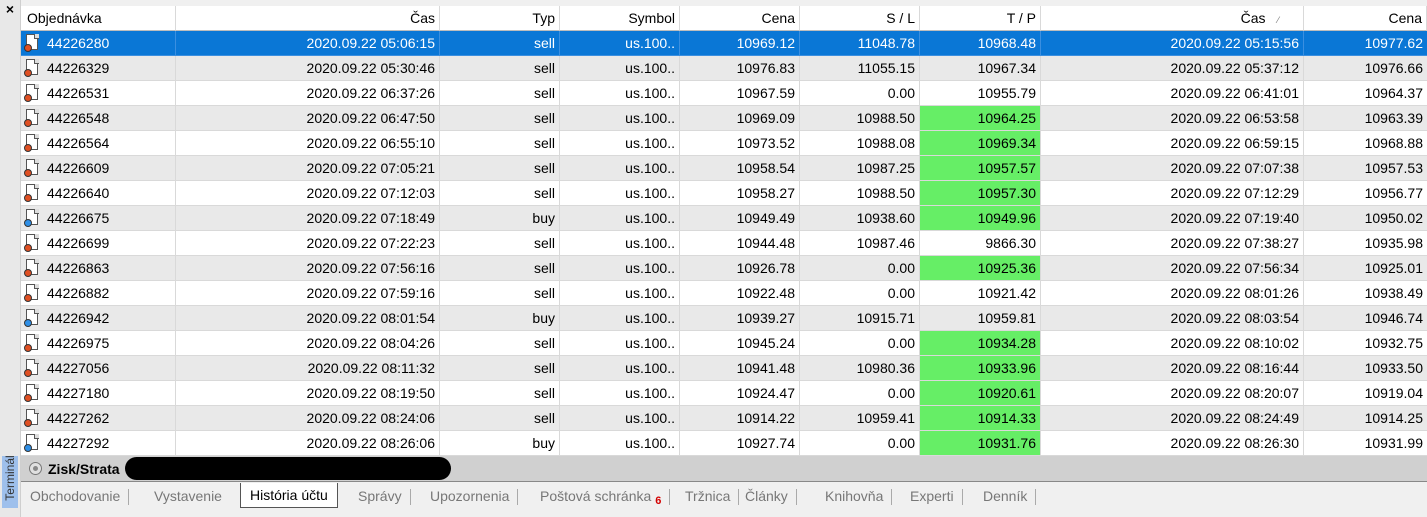 Image resolution: width=1427 pixels, height=517 pixels. What do you see at coordinates (78, 268) in the screenshot?
I see `order-number: 44226863` at bounding box center [78, 268].